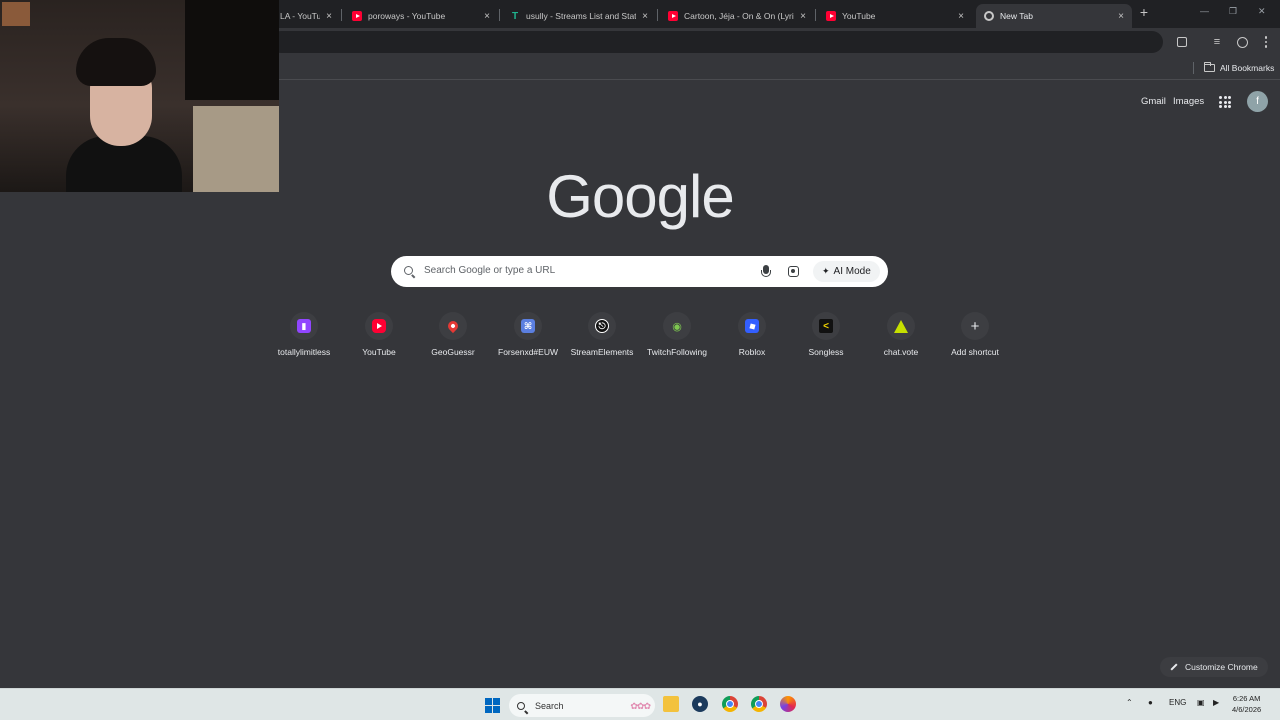 The height and width of the screenshot is (720, 1280). I want to click on streamelements-icon: ⎋, so click(602, 326).